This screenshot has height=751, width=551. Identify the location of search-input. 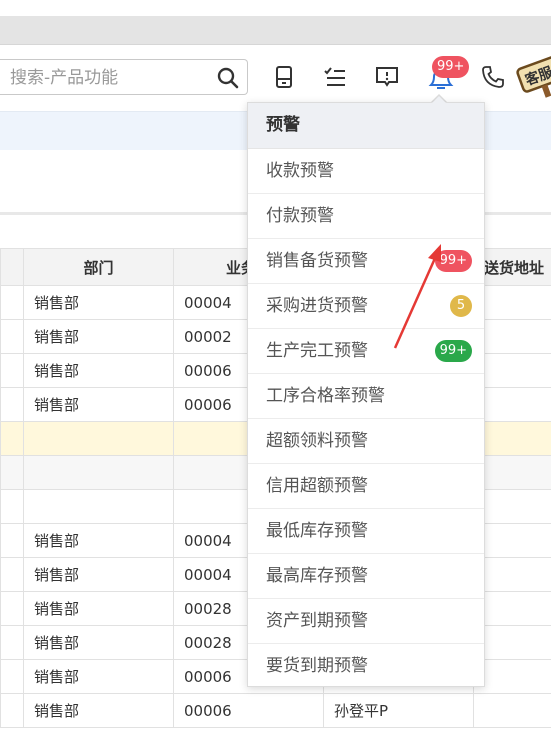
(110, 78).